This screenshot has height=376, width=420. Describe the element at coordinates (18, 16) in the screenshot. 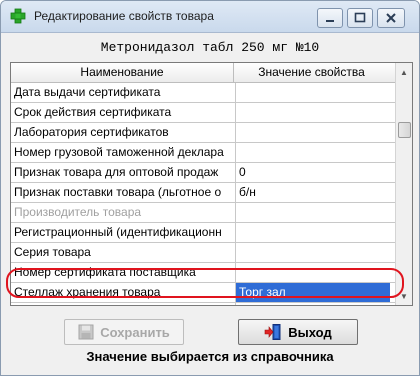

I see `green-cross-icon` at that location.